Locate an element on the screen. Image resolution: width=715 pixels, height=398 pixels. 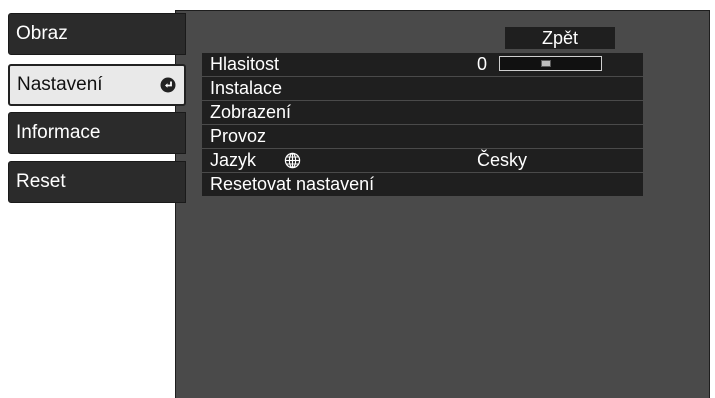
menu-item-zobrazeni: Zobrazení is located at coordinates (422, 112).